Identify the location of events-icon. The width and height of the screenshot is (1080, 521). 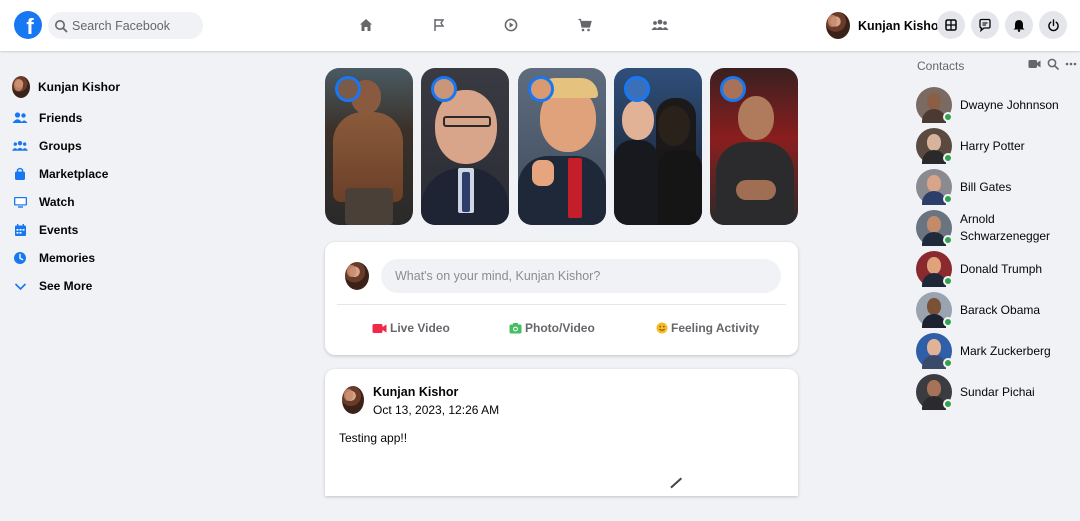
(20, 230).